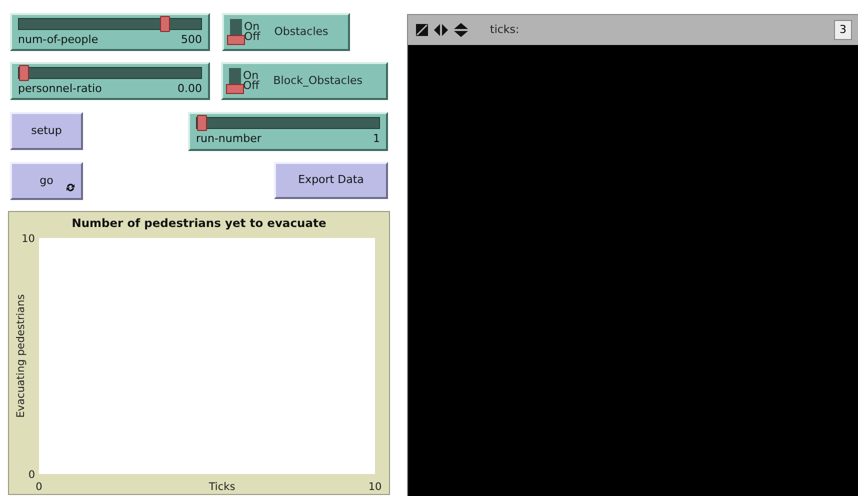 The image size is (858, 496). Describe the element at coordinates (190, 89) in the screenshot. I see `slider-value: 0.00` at that location.